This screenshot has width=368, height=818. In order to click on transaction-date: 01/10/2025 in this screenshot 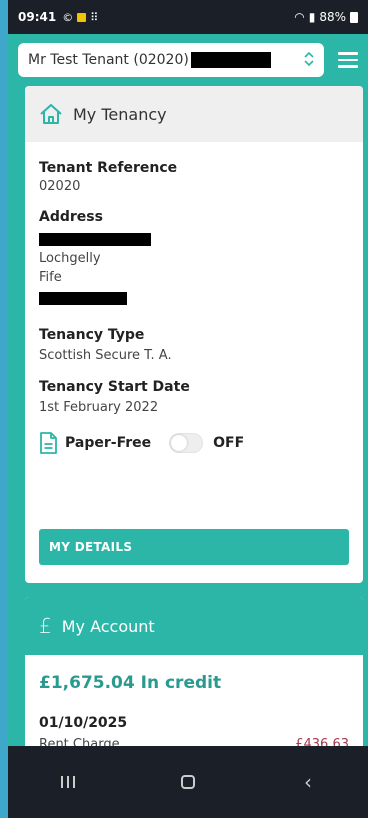, I will do `click(83, 723)`.